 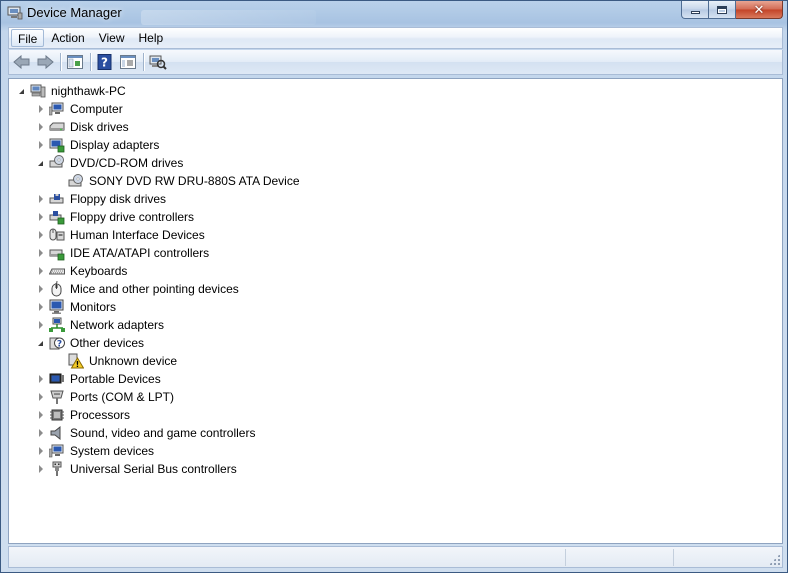 I want to click on tree-category-universal-serial-bus-controllers: Universal Serial Bus controllers, so click(x=136, y=469).